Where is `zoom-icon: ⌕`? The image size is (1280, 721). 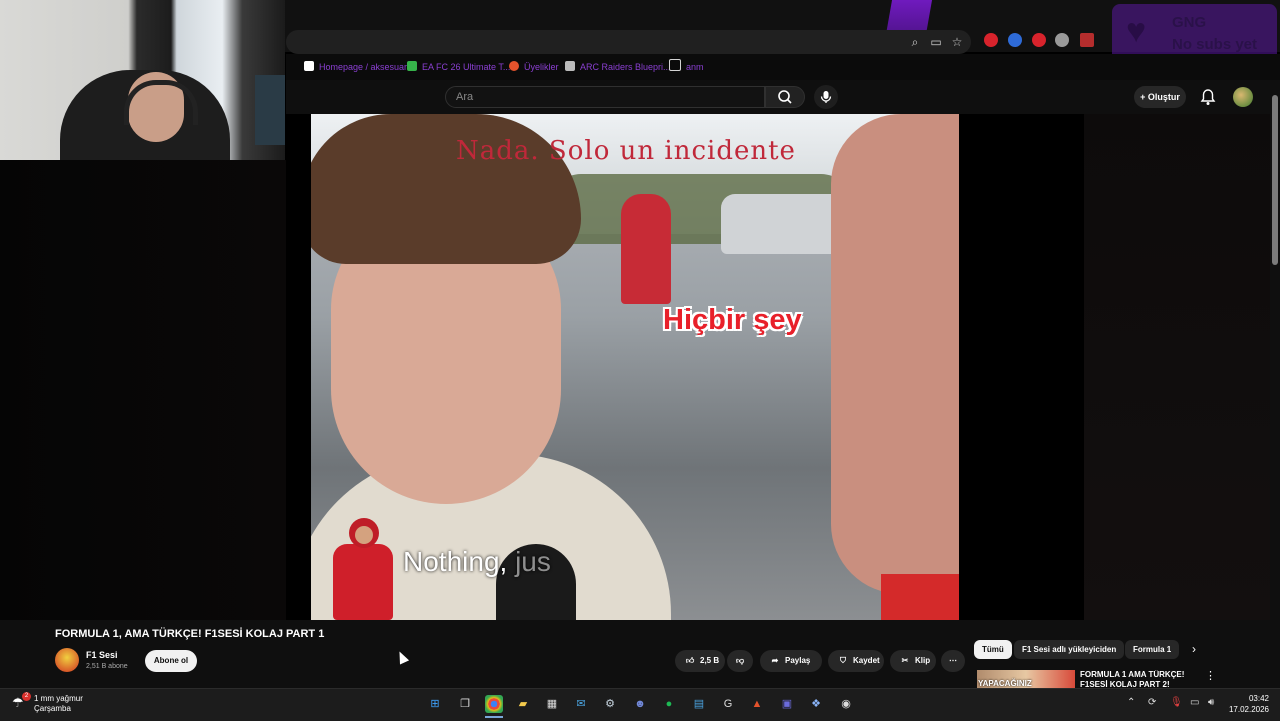
zoom-icon: ⌕ is located at coordinates (915, 42).